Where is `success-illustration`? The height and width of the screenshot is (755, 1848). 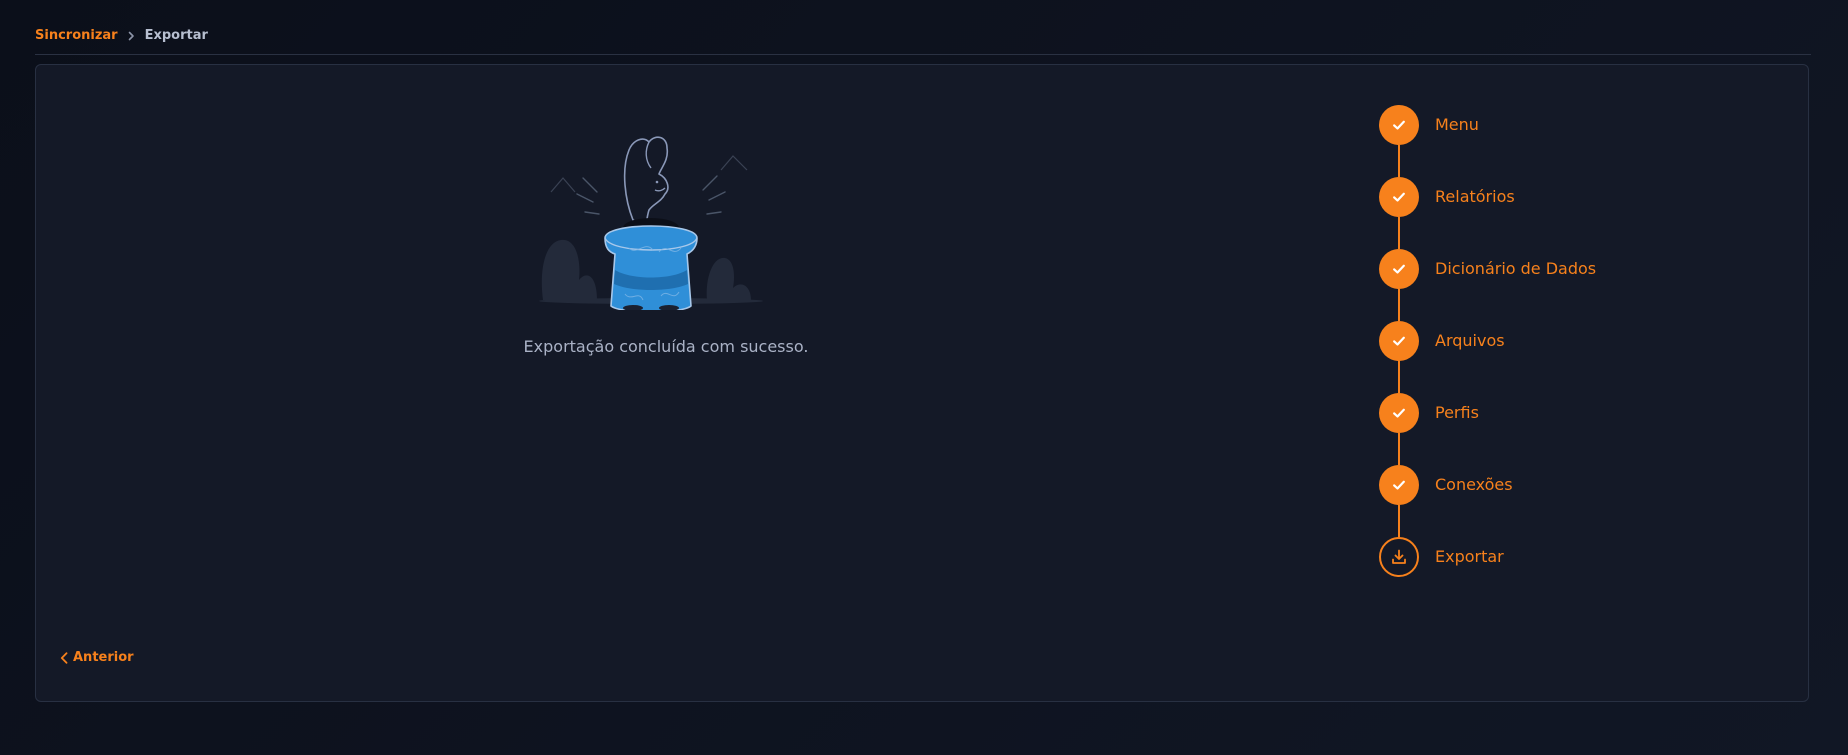 success-illustration is located at coordinates (651, 223).